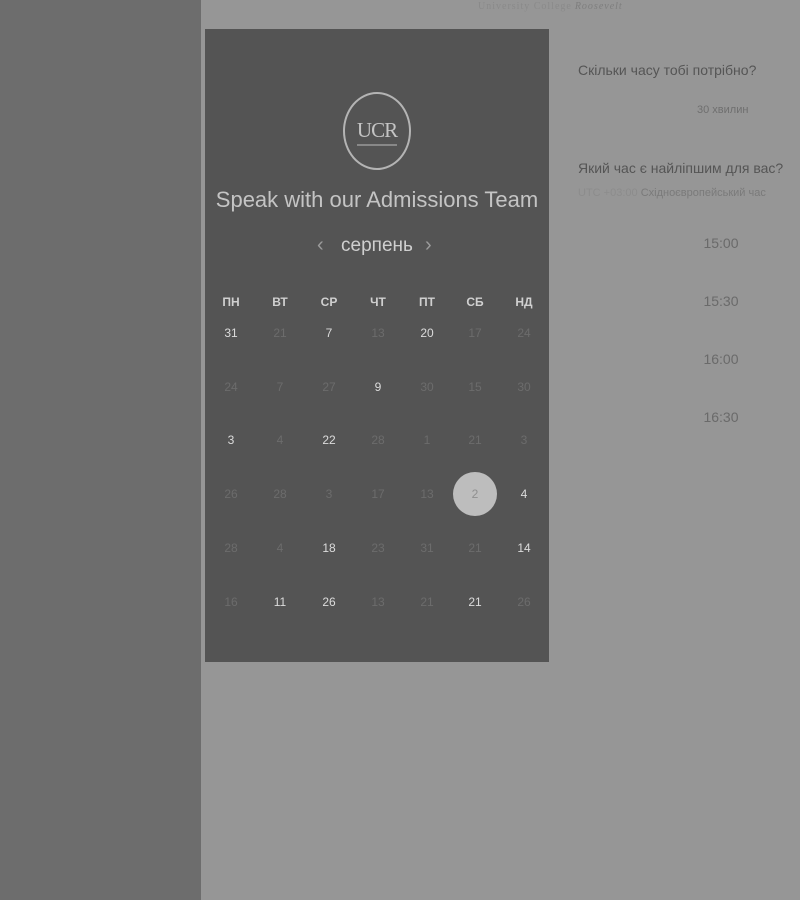 The image size is (800, 900). Describe the element at coordinates (721, 243) in the screenshot. I see `time-slot: 15:00` at that location.